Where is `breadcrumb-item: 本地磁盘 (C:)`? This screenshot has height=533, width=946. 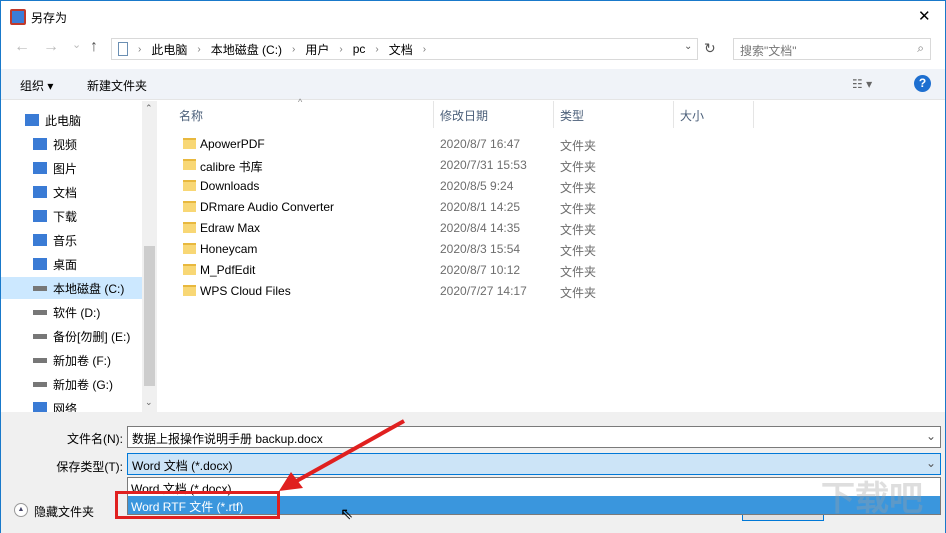
breadcrumb-item: 本地磁盘 (C:) is located at coordinates (246, 49).